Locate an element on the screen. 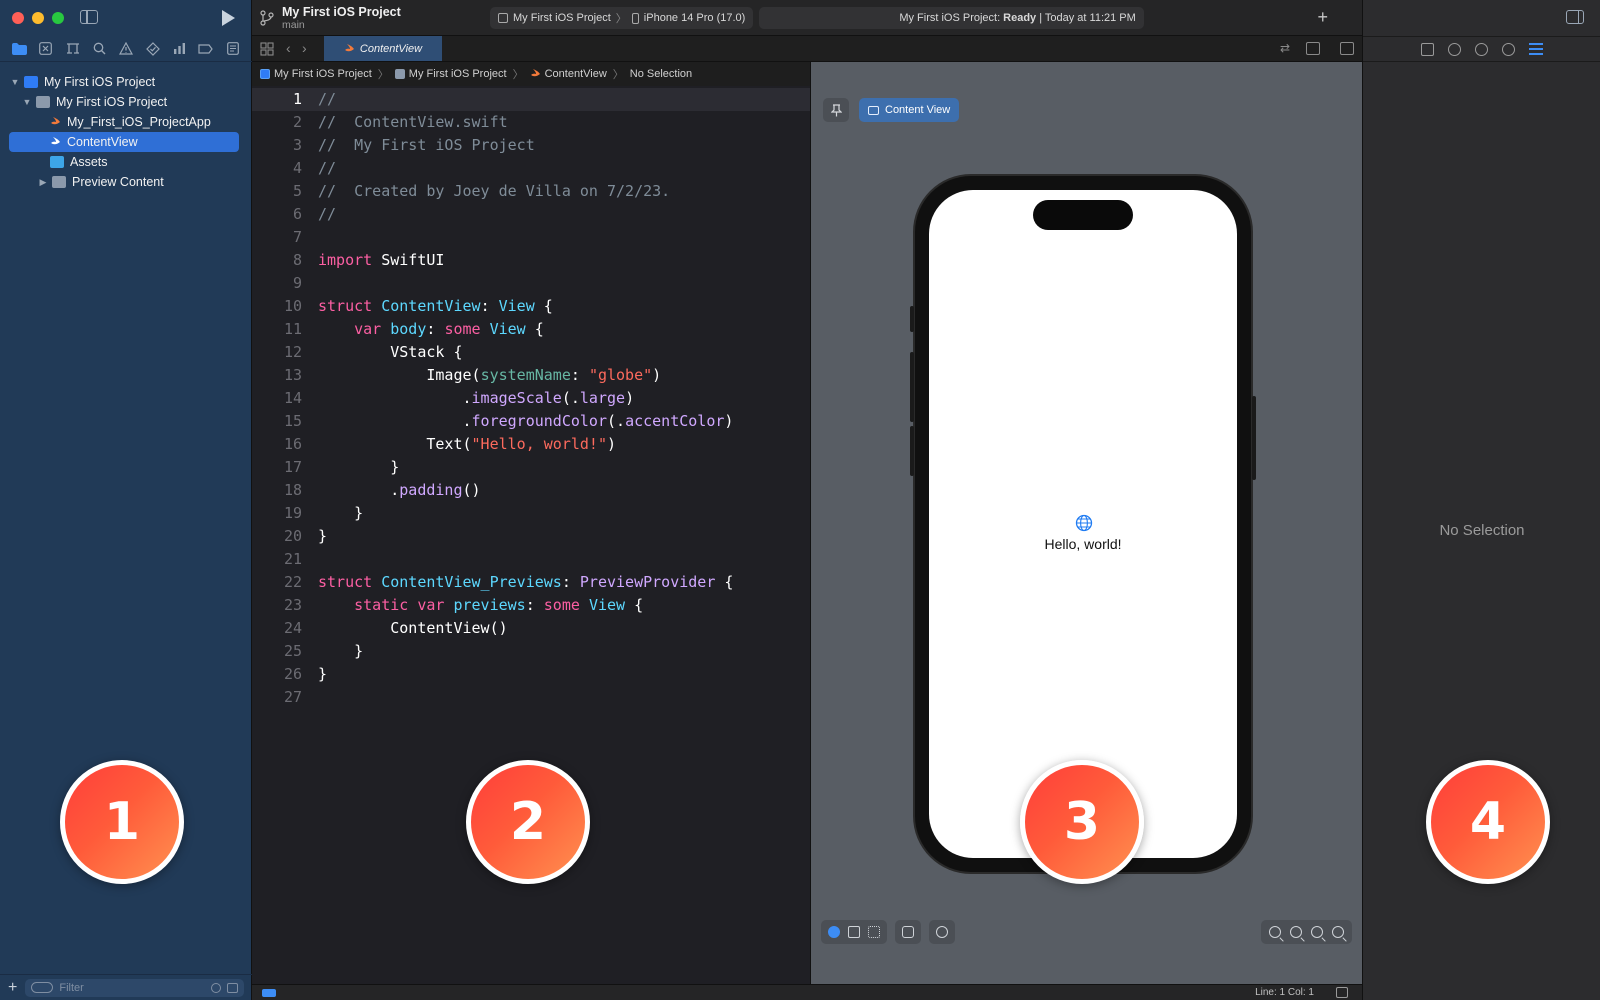  code-line: var body: some View { is located at coordinates (525, 329).